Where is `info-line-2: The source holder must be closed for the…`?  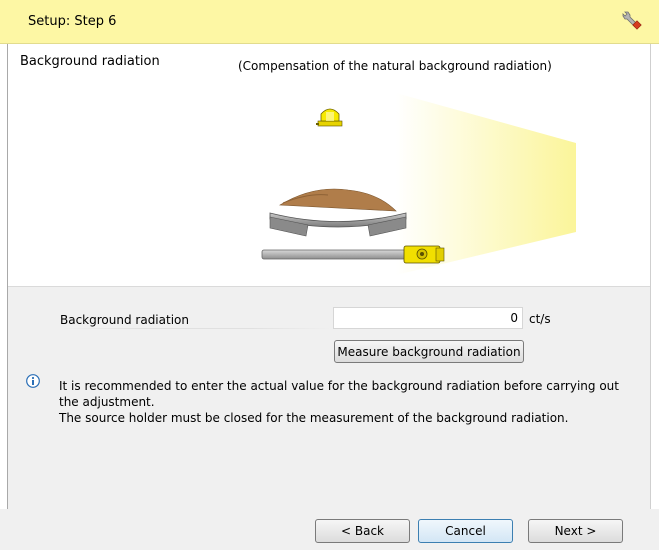
info-line-2: The source holder must be closed for the… is located at coordinates (314, 418).